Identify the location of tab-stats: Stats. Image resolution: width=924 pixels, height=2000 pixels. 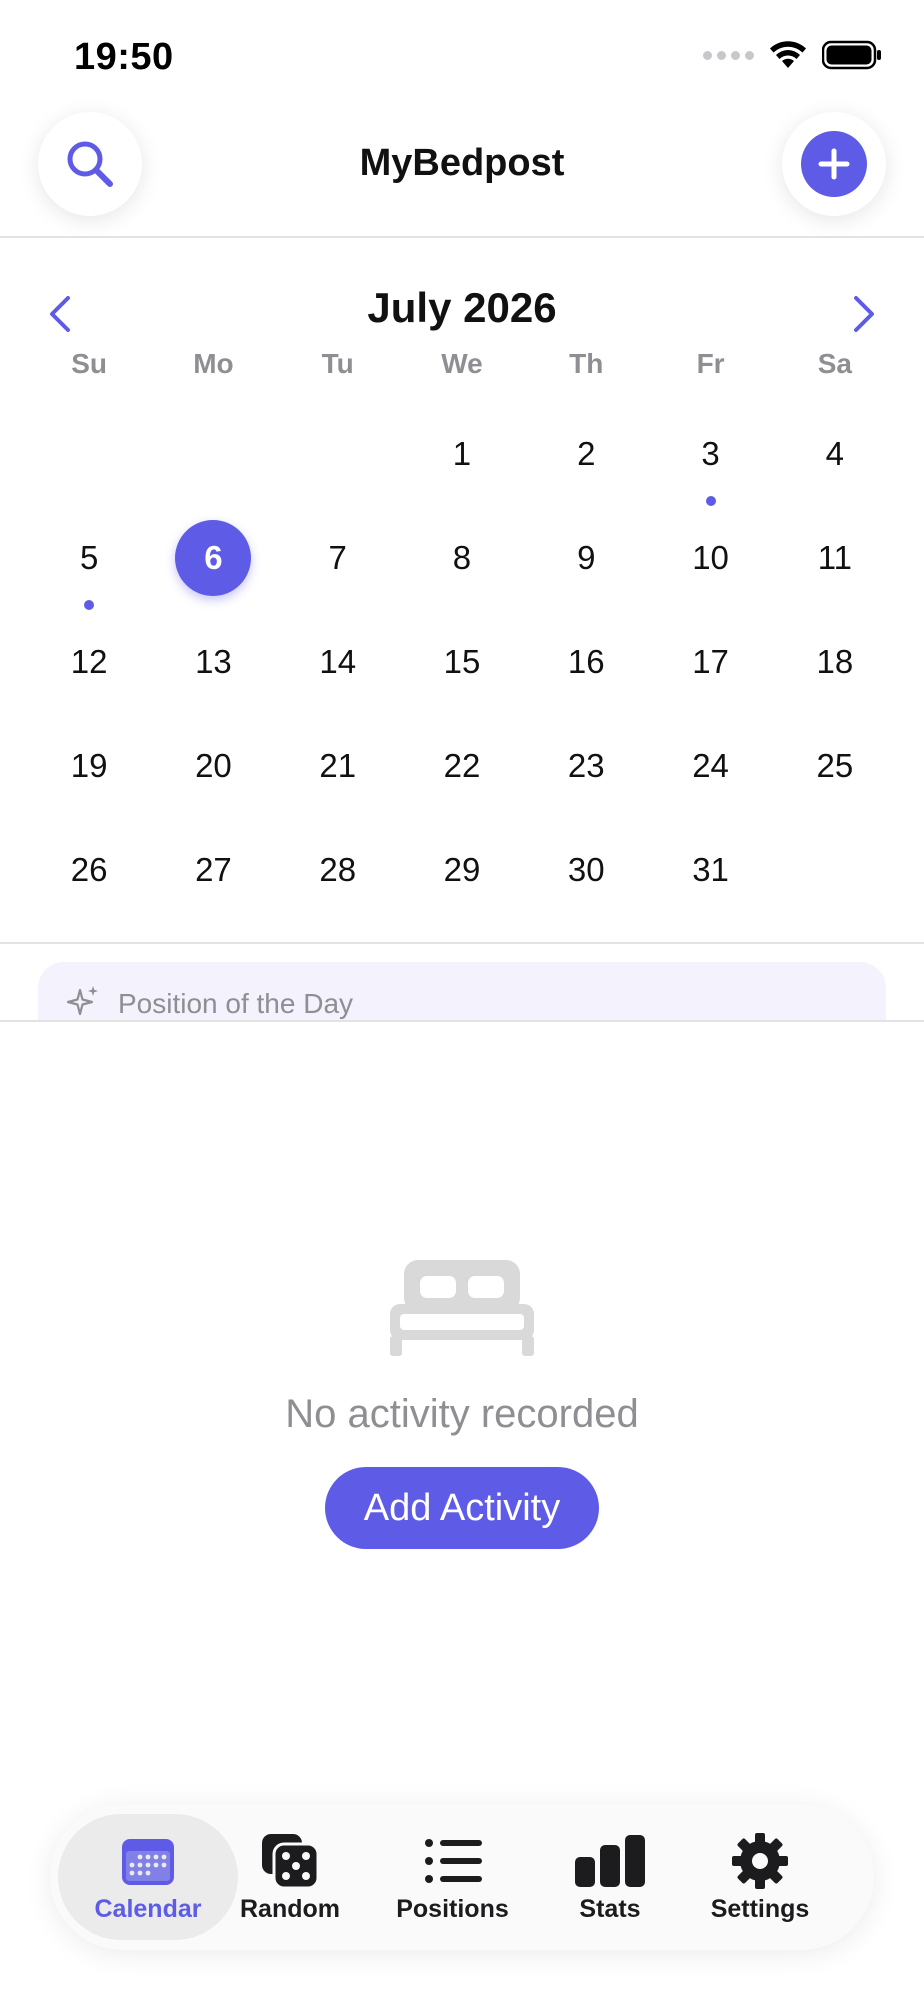
(610, 1877).